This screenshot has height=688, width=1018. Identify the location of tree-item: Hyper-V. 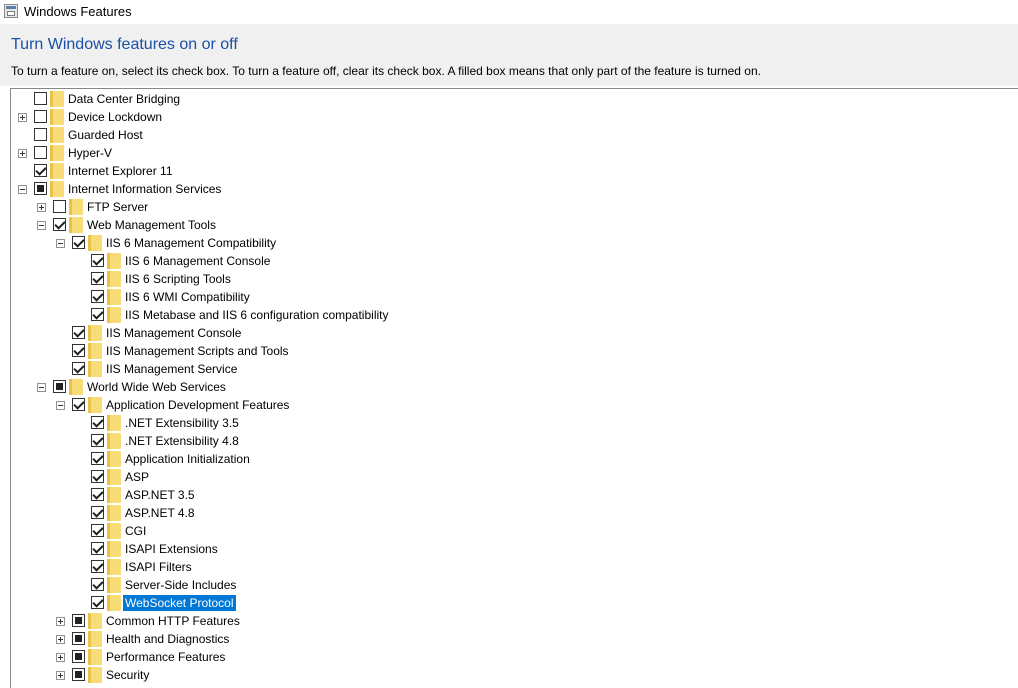
(511, 153).